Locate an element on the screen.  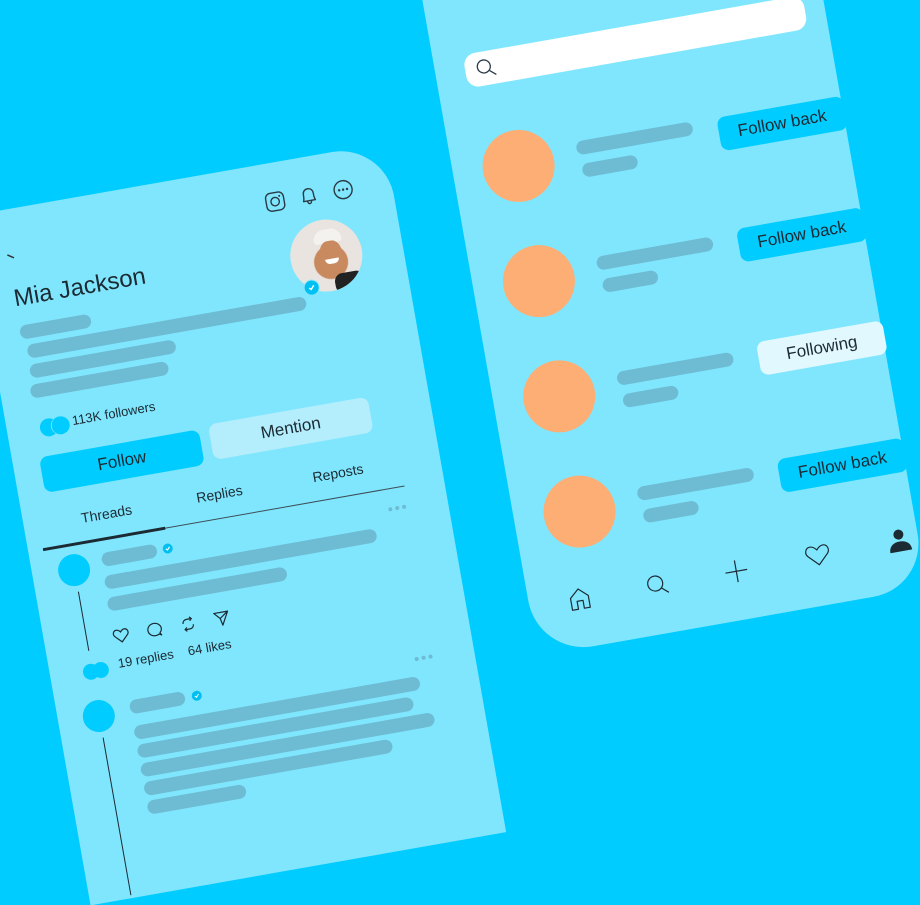
follower-avatars is located at coordinates (55, 426).